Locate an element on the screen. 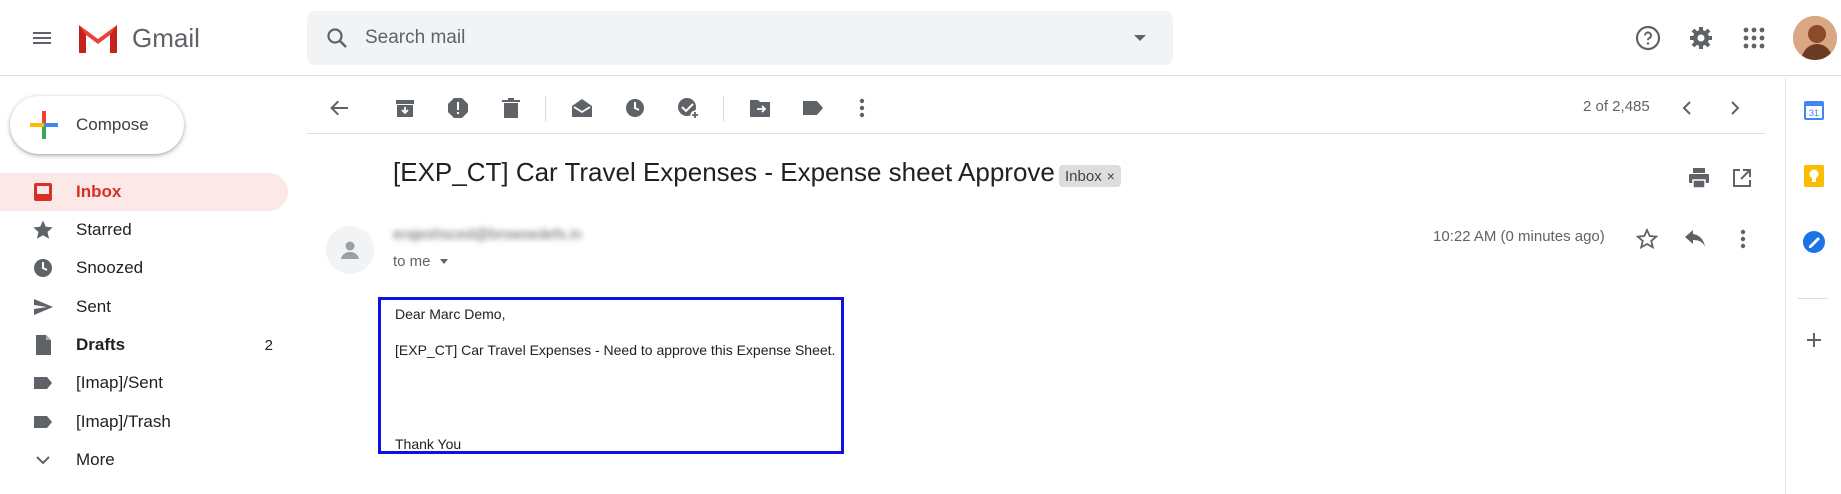  sidebar-item-label: Starred is located at coordinates (104, 229).